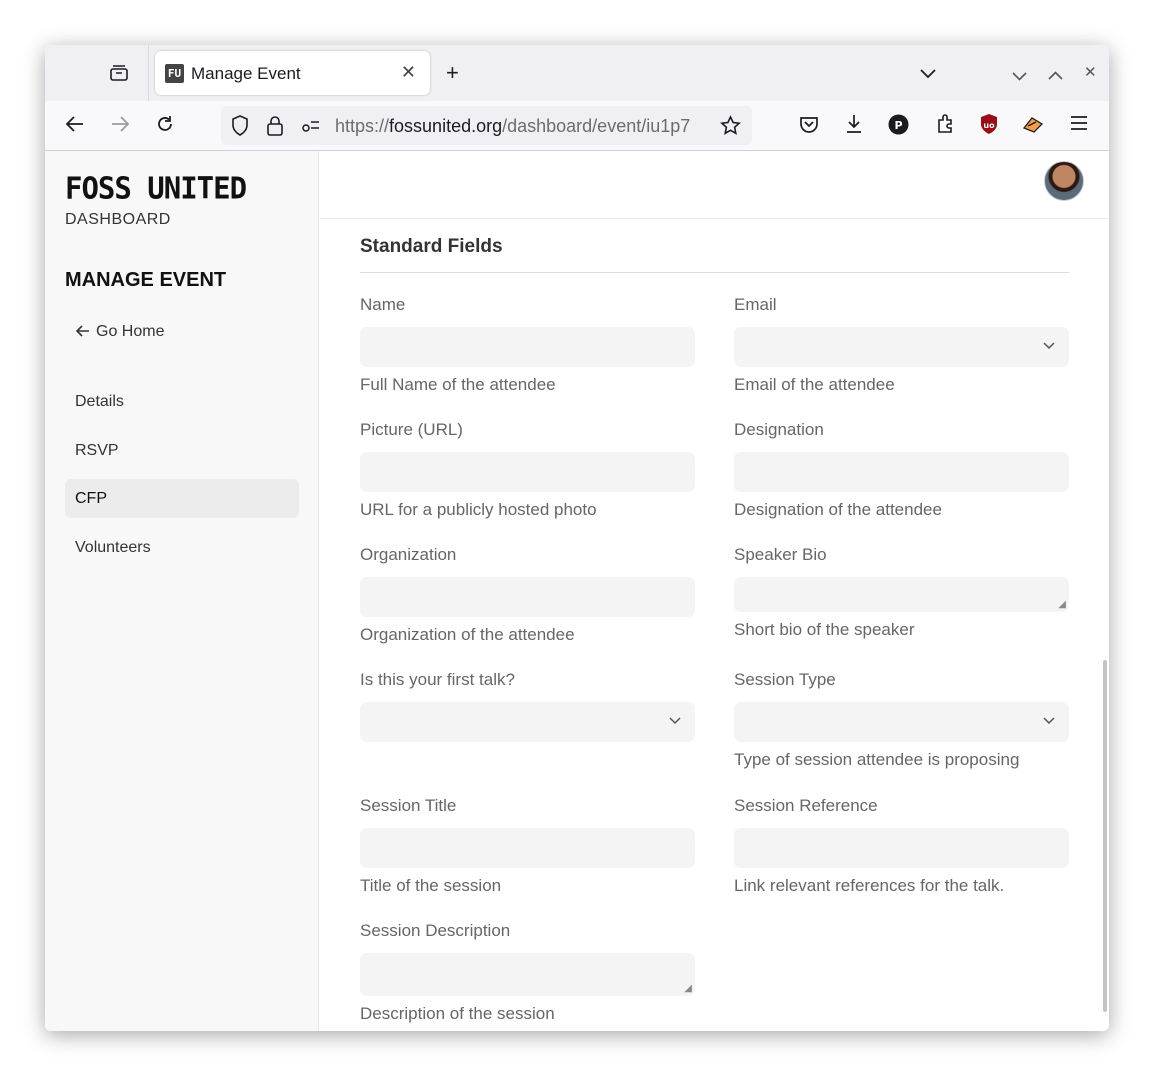 This screenshot has width=1154, height=1076. I want to click on dashboard-subtitle: DASHBOARD, so click(118, 219).